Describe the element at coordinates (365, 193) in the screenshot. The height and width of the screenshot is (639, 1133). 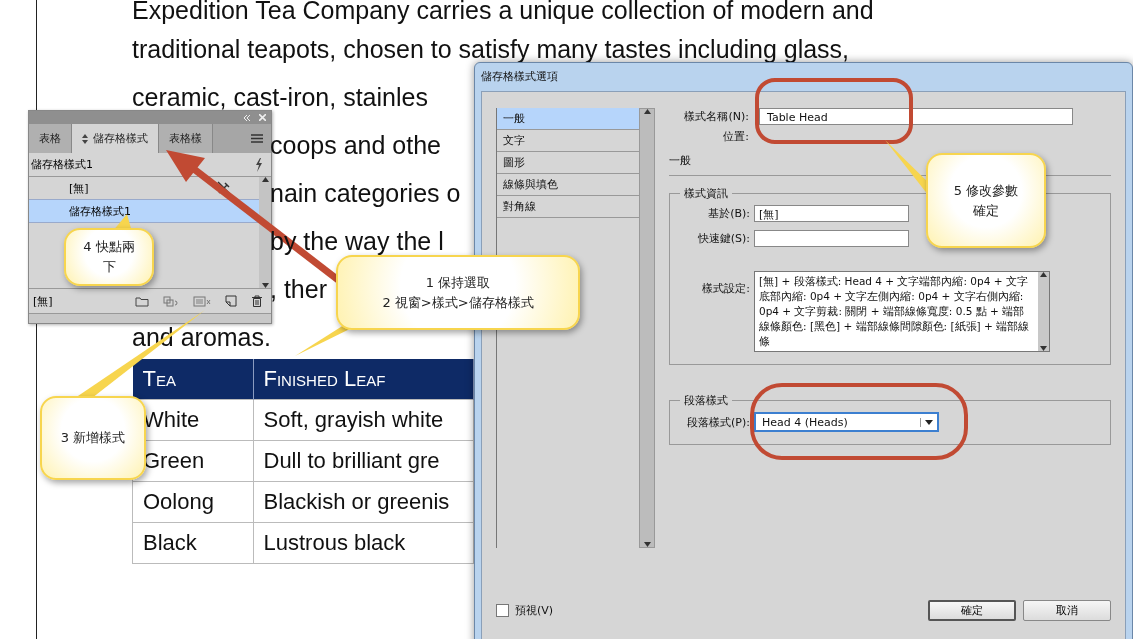
I see `body-text: nain categories o` at that location.